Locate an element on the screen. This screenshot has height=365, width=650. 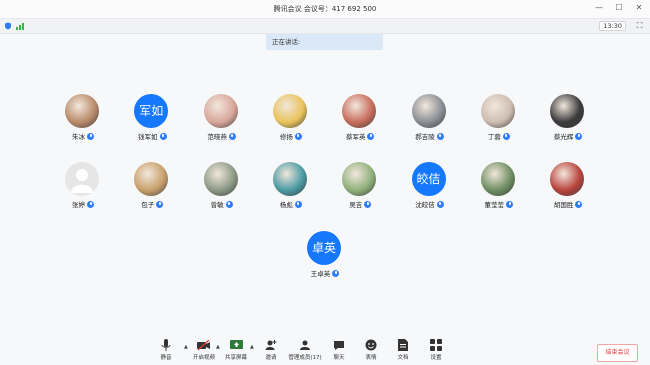
participant-name-row: 修扬 is located at coordinates (291, 136).